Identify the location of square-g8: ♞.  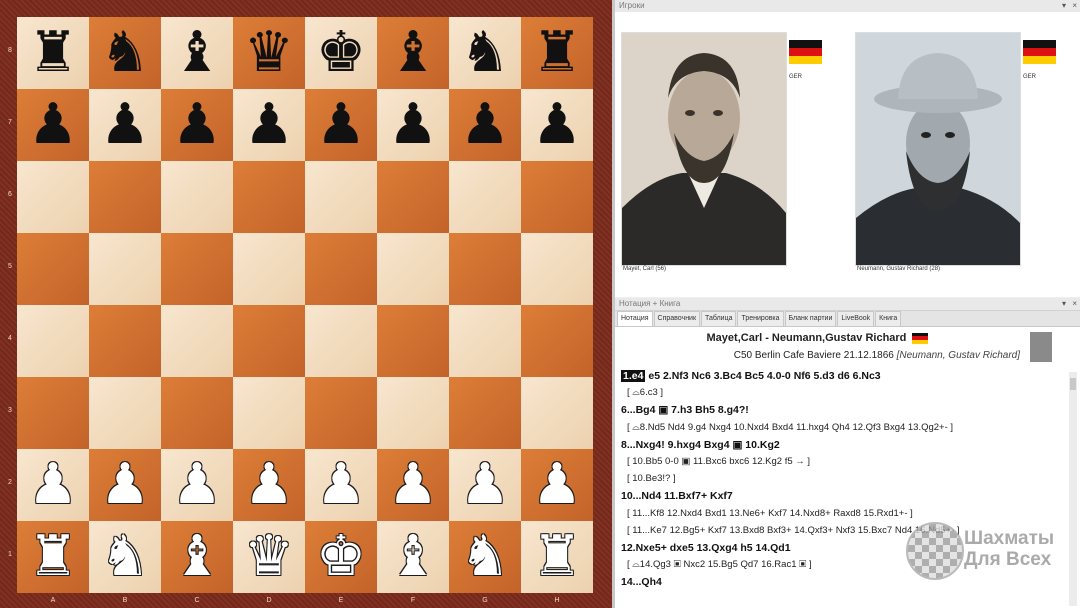
(485, 53).